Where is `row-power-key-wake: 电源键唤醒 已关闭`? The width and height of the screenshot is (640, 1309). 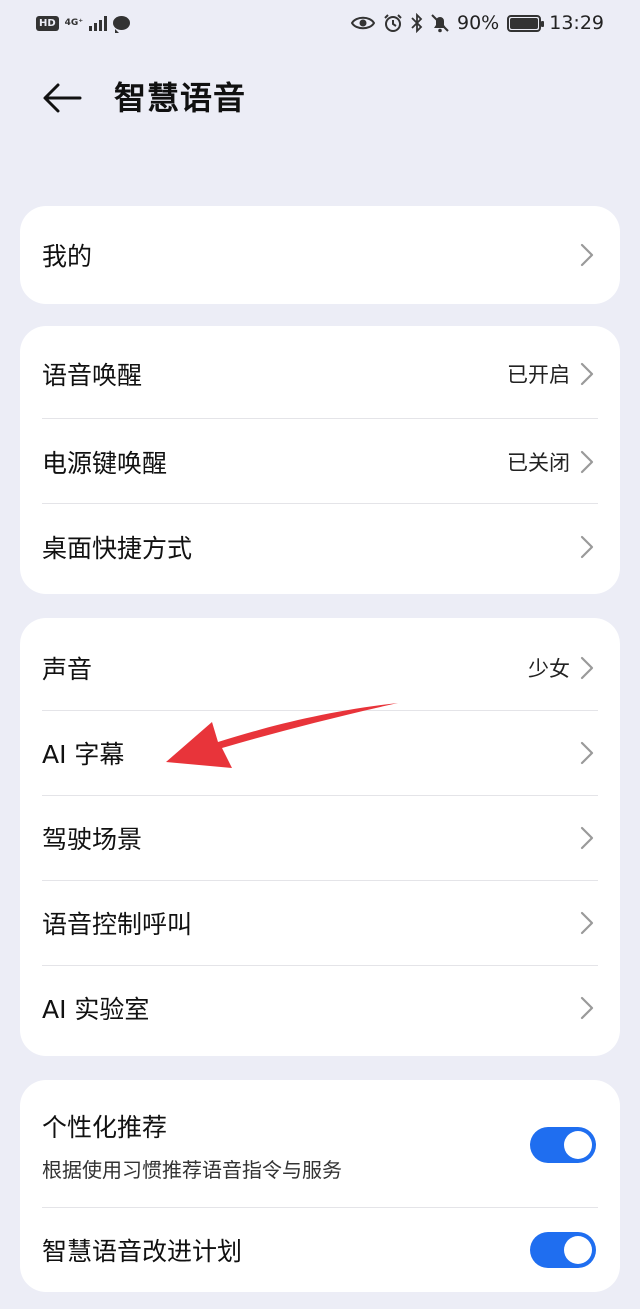
row-power-key-wake: 电源键唤醒 已关闭 is located at coordinates (320, 462).